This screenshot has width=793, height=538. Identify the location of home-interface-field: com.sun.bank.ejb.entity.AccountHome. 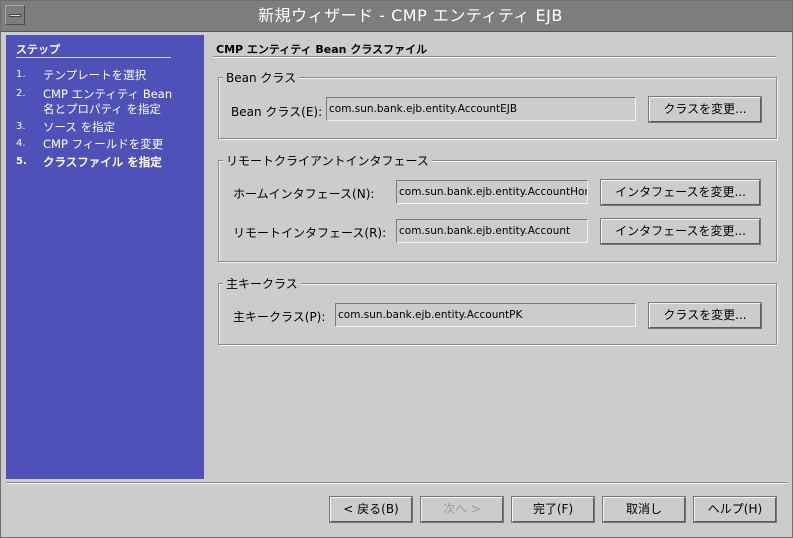
(492, 192).